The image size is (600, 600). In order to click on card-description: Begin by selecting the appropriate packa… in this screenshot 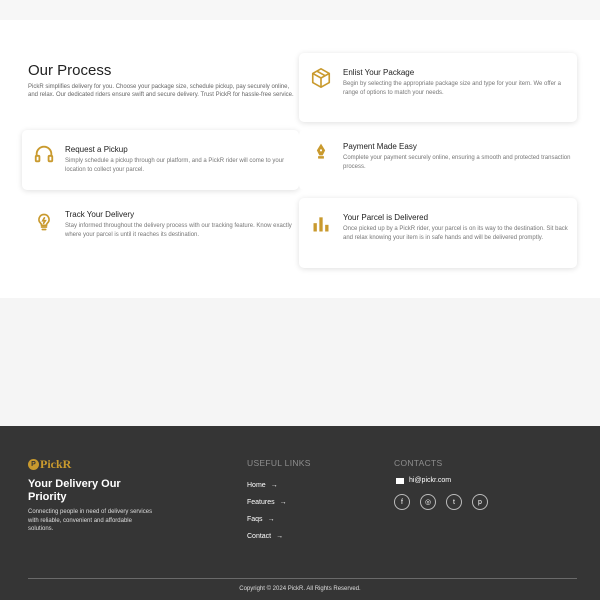, I will do `click(452, 88)`.